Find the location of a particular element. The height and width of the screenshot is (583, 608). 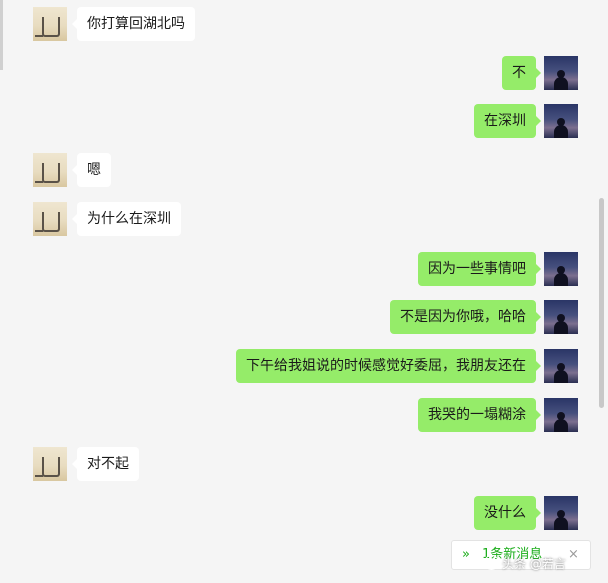

received-message-bubble: 为什么在深圳 is located at coordinates (126, 219).